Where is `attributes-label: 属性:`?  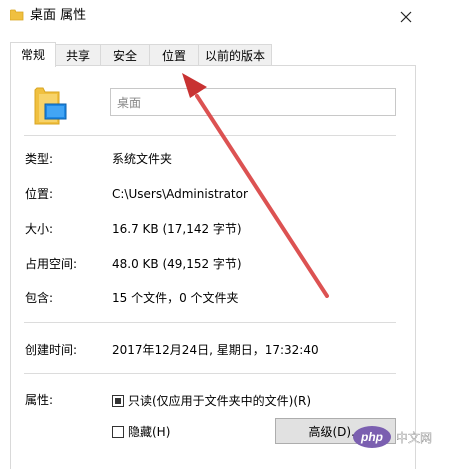 attributes-label: 属性: is located at coordinates (39, 400).